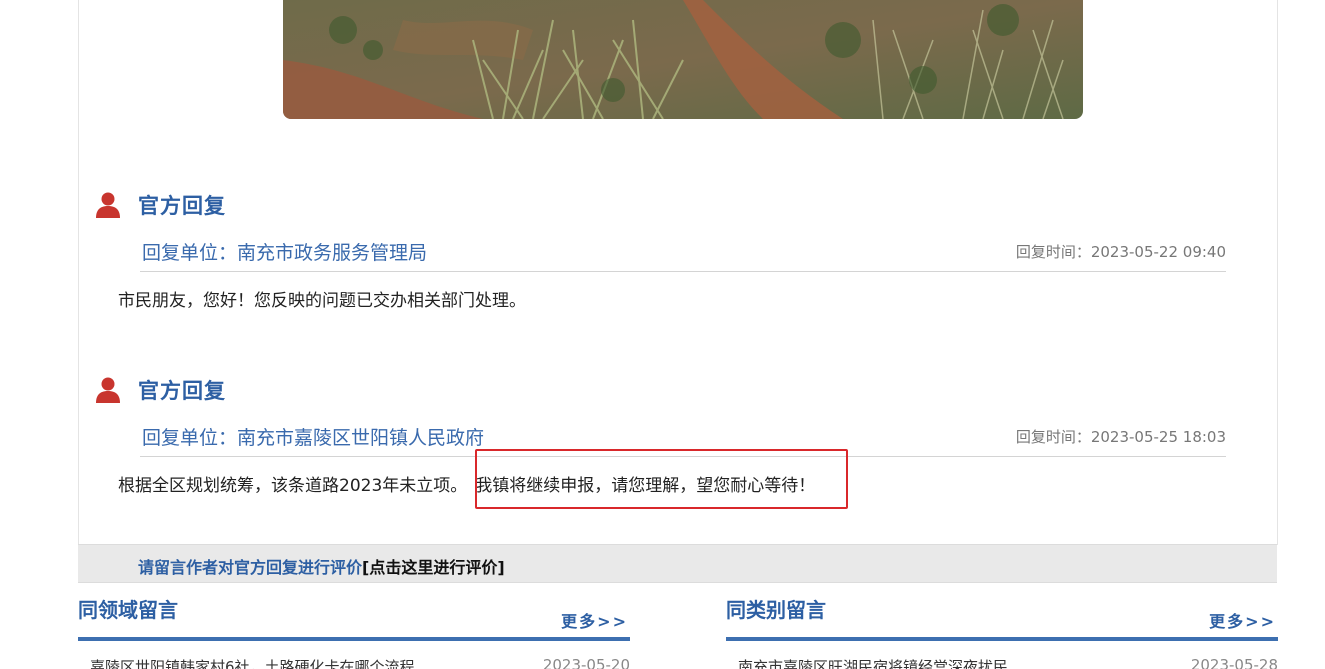 The width and height of the screenshot is (1325, 669). Describe the element at coordinates (1242, 620) in the screenshot. I see `same-category-more-link: 更多>>` at that location.